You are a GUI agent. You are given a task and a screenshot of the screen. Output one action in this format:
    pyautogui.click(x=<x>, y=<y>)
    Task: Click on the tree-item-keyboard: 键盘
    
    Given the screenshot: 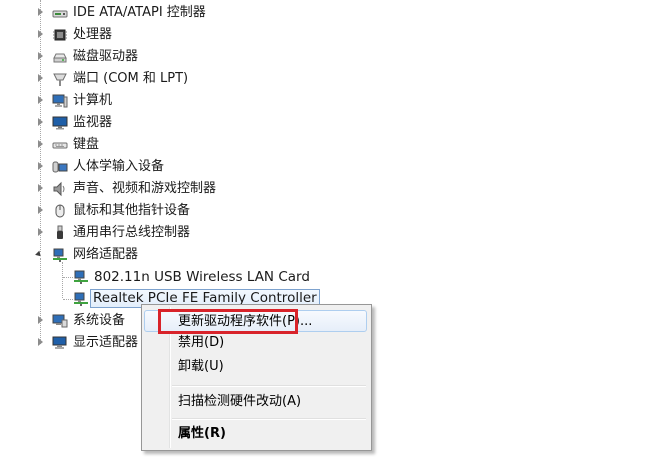 What is the action you would take?
    pyautogui.click(x=210, y=145)
    